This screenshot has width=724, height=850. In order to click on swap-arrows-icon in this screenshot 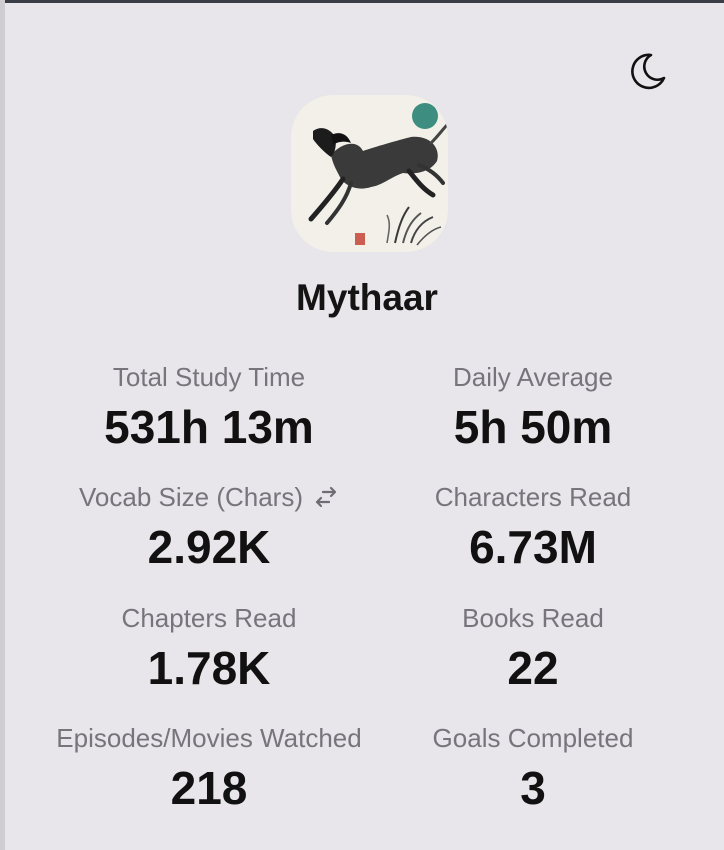, I will do `click(326, 497)`.